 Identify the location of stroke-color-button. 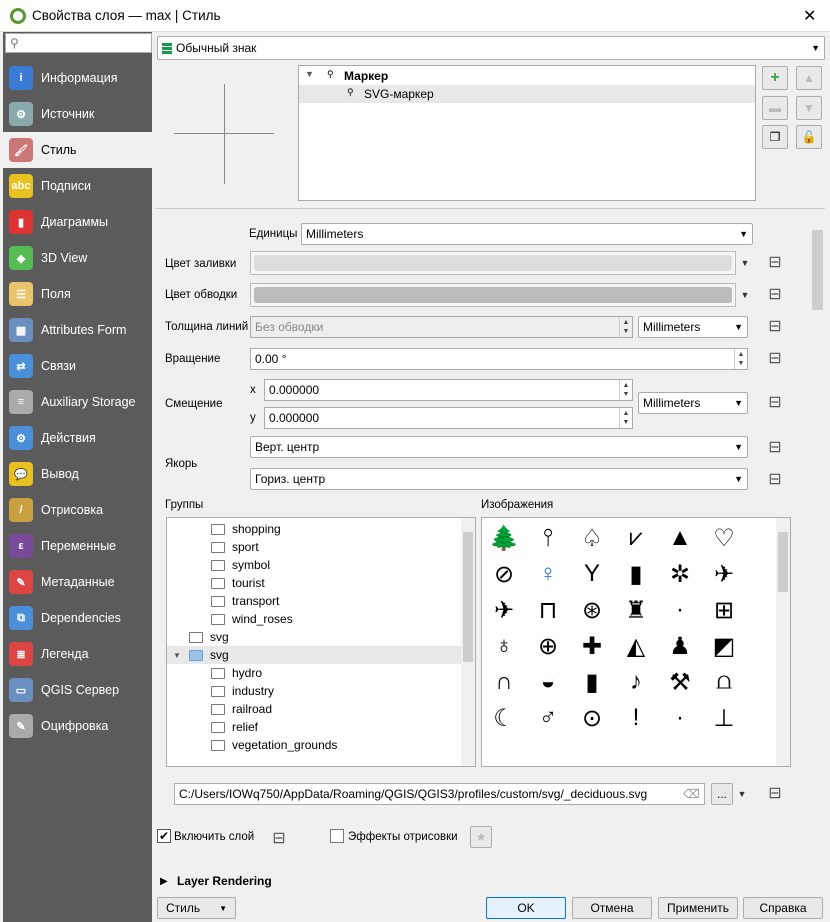
(493, 295).